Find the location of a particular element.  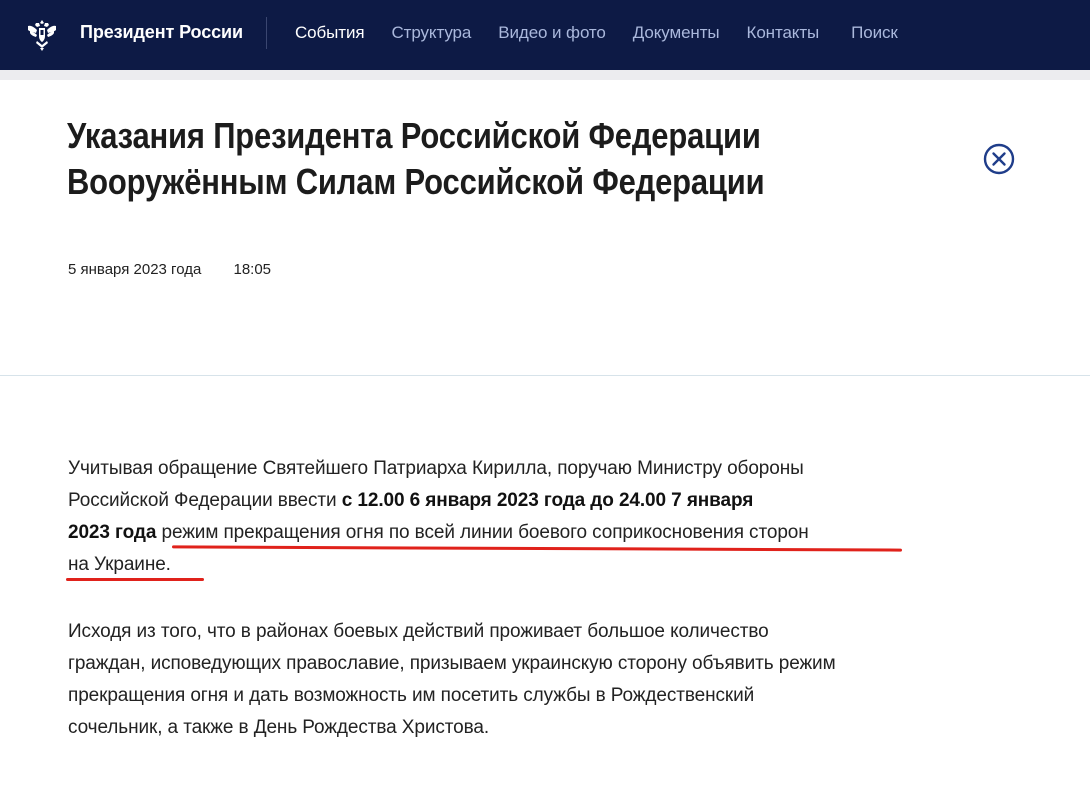

paragraph-1-line-2-text: Российской Федерации ввести is located at coordinates (205, 500).